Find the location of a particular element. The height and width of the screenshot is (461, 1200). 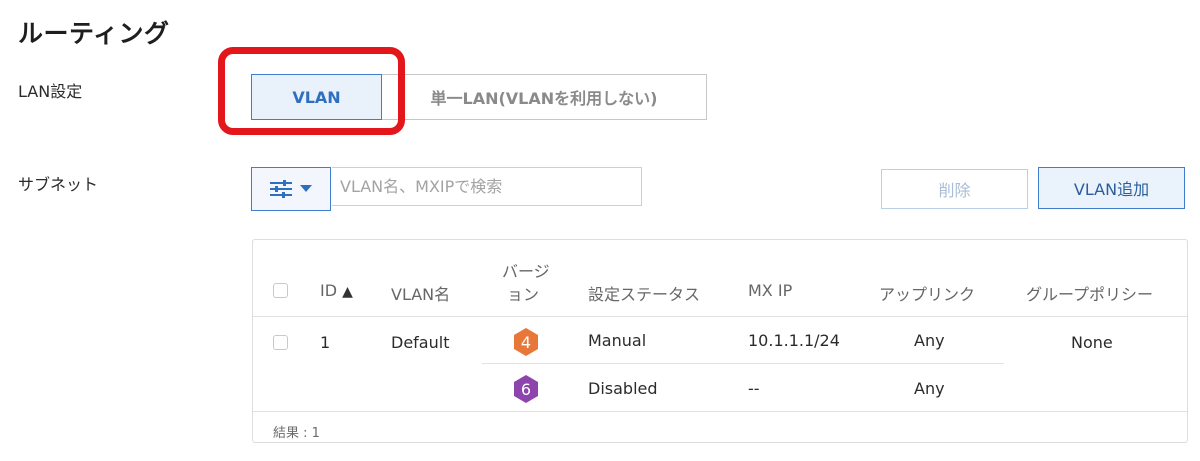

column-header-config-status: 設定ステータス is located at coordinates (644, 293).